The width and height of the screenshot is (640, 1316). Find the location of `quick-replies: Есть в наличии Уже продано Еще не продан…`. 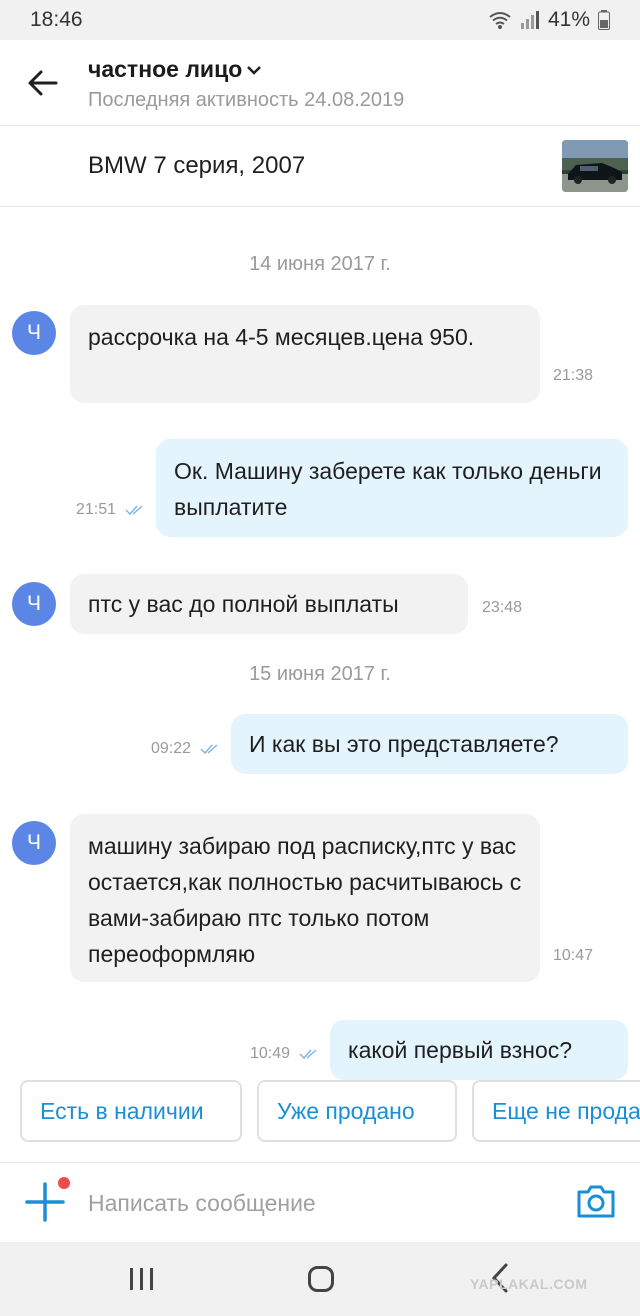

quick-replies: Есть в наличии Уже продано Еще не продан… is located at coordinates (320, 1121).